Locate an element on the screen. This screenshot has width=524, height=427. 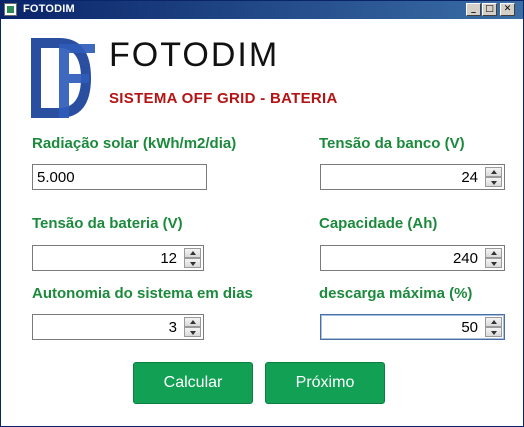
autonomia-spinner: 3 is located at coordinates (118, 327).